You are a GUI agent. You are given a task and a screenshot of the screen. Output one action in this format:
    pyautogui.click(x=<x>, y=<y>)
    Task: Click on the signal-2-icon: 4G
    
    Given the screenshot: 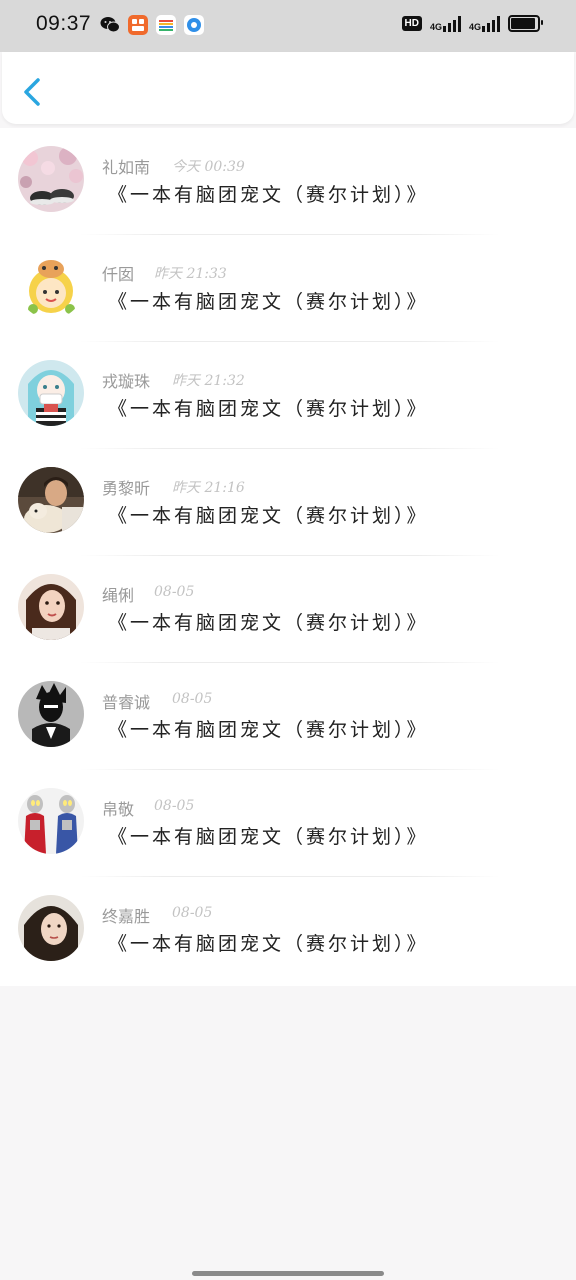 What is the action you would take?
    pyautogui.click(x=484, y=23)
    